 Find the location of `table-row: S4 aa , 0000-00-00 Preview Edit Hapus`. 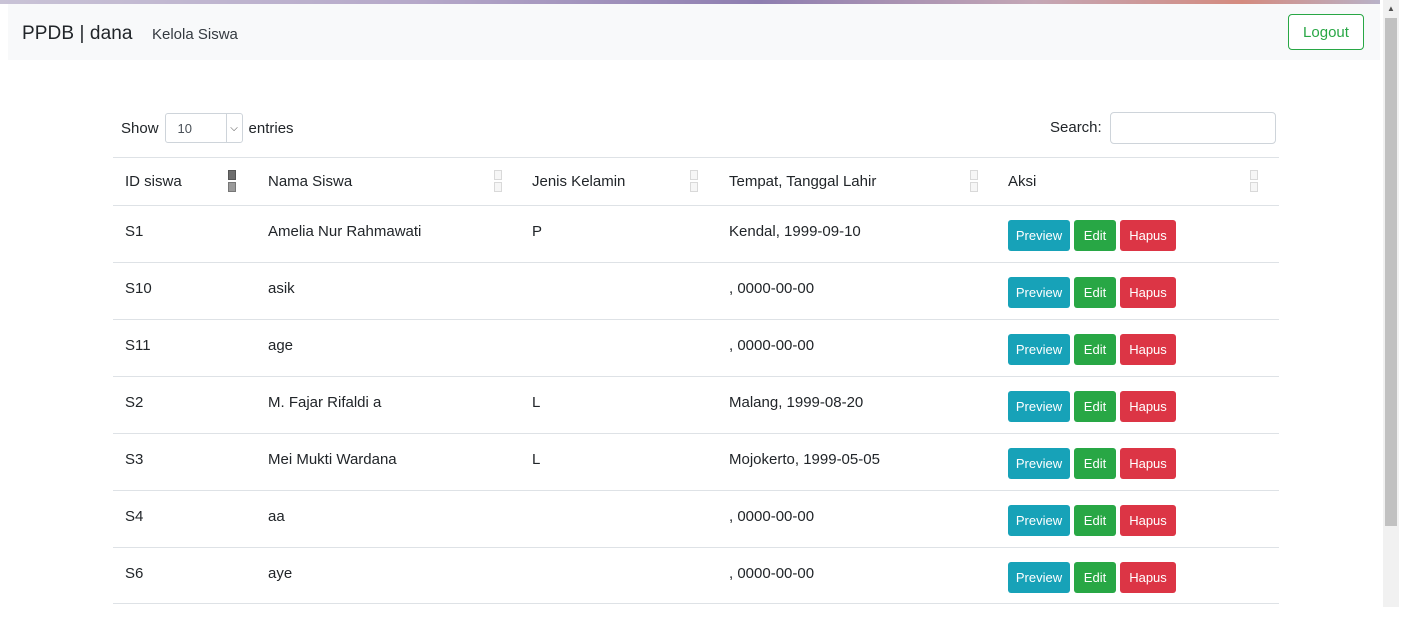

table-row: S4 aa , 0000-00-00 Preview Edit Hapus is located at coordinates (696, 518).